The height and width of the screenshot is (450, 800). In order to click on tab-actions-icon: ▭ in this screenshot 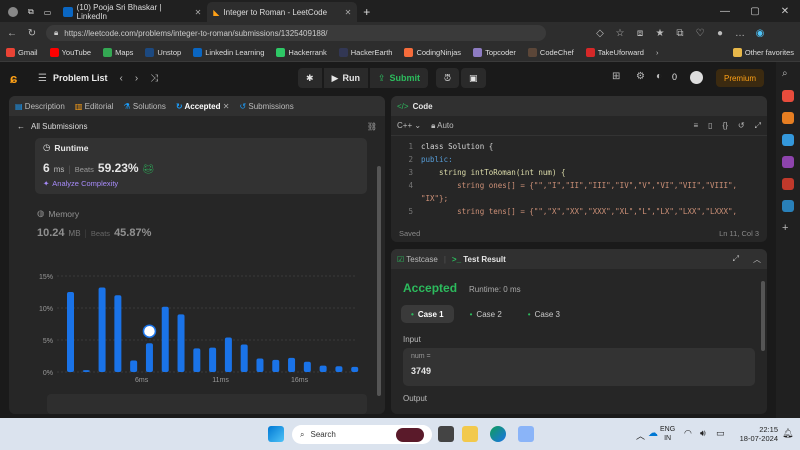, I will do `click(48, 12)`.